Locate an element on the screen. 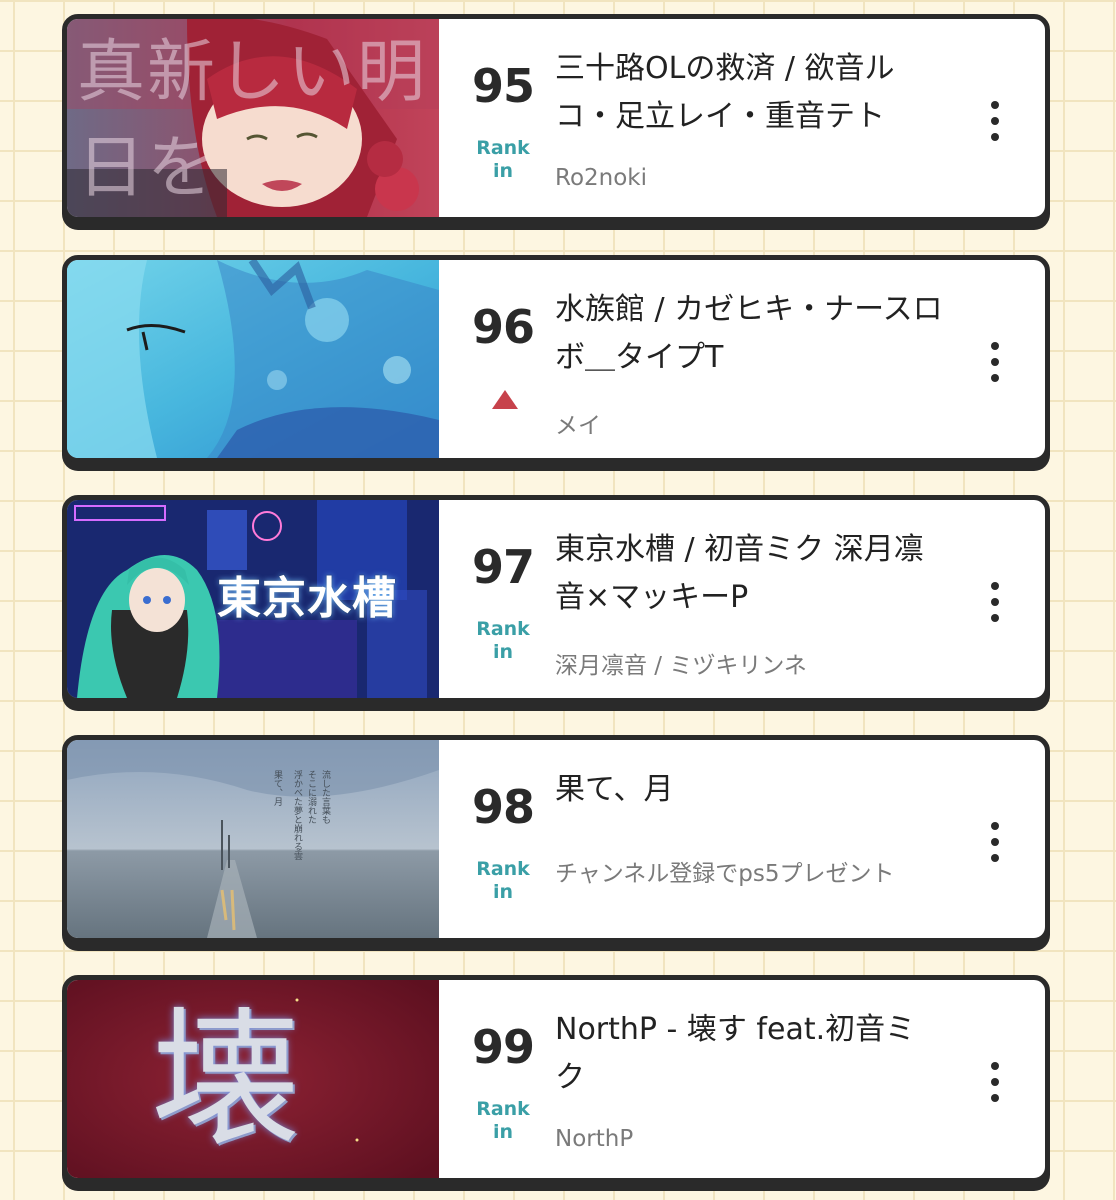  rank-number: 98 is located at coordinates (503, 807).